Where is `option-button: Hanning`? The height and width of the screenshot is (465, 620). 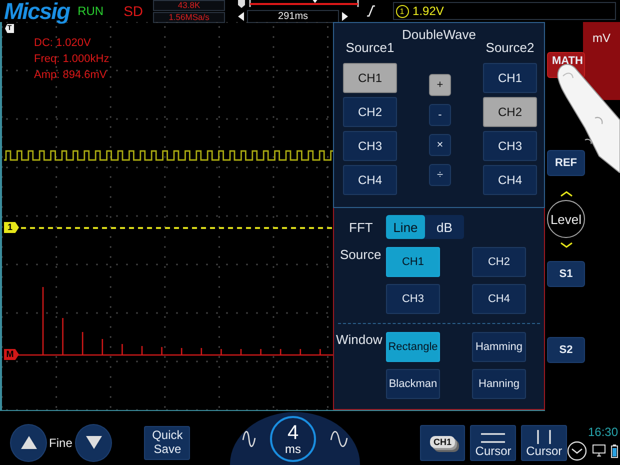 option-button: Hanning is located at coordinates (499, 384).